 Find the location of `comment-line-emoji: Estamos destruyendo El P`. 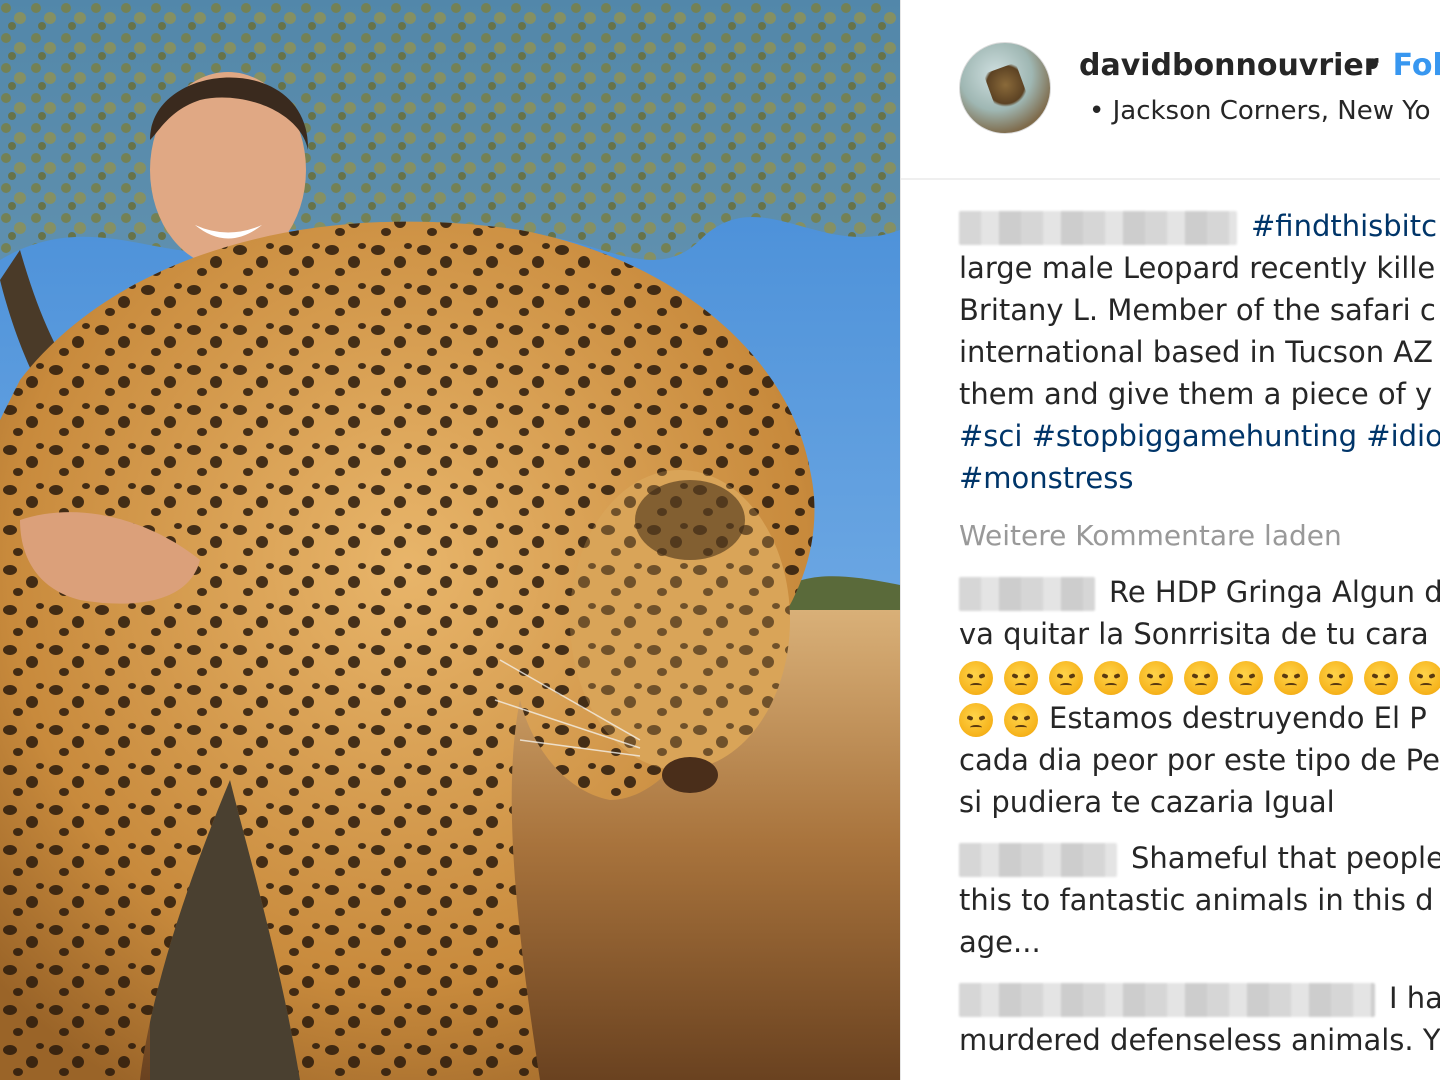

comment-line-emoji: Estamos destruyendo El P is located at coordinates (1199, 718).